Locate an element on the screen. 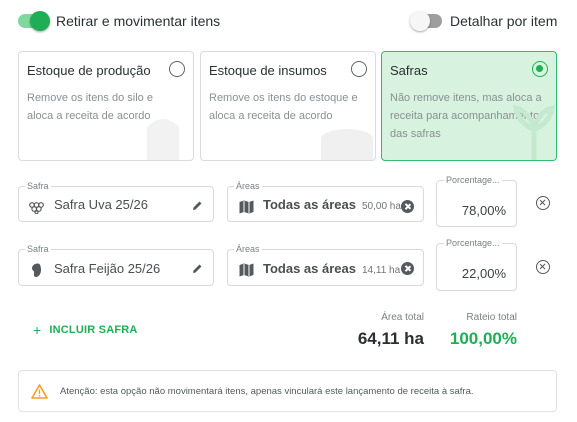 The width and height of the screenshot is (577, 422). radio-production-stock is located at coordinates (177, 69).